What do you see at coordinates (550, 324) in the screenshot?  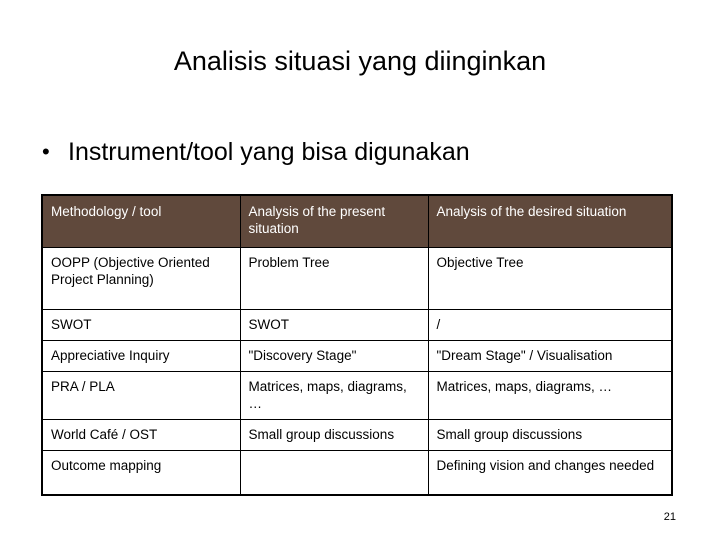 I see `cell-desired-situation: /` at bounding box center [550, 324].